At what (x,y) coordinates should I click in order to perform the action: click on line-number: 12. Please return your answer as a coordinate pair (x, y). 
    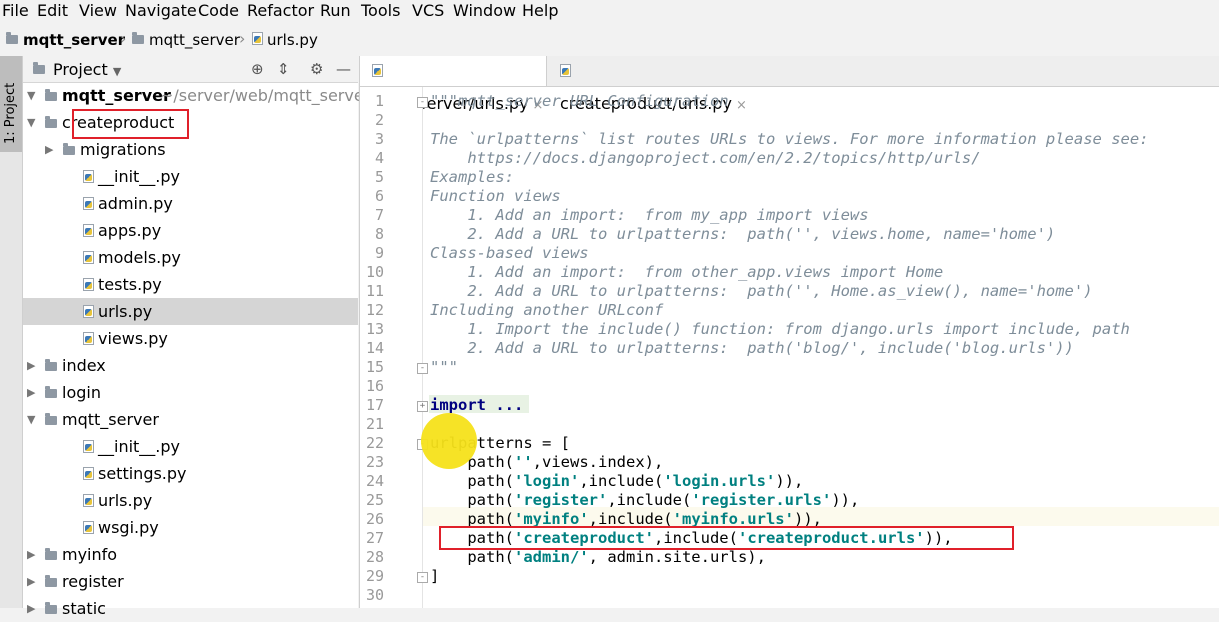
    Looking at the image, I should click on (374, 310).